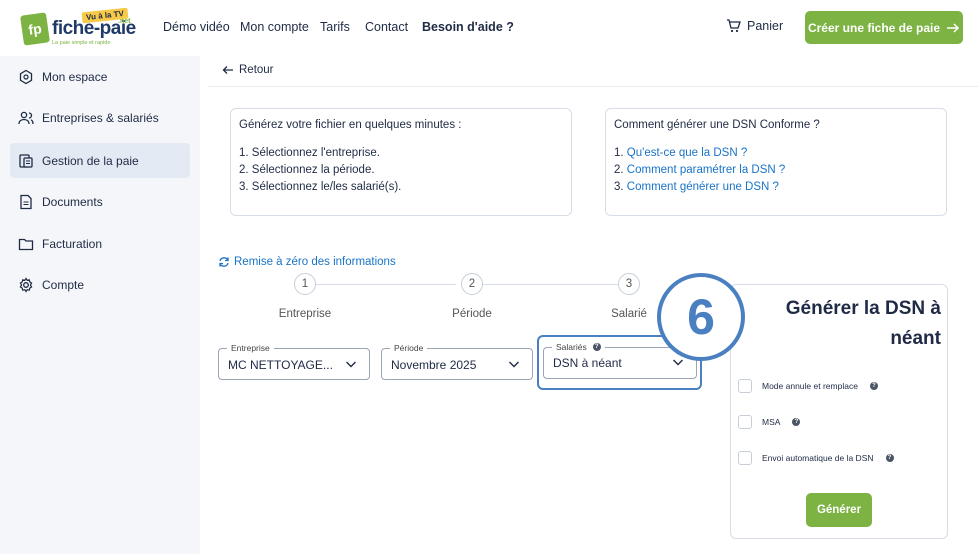  Describe the element at coordinates (839, 510) in the screenshot. I see `generate-button: Générer` at that location.